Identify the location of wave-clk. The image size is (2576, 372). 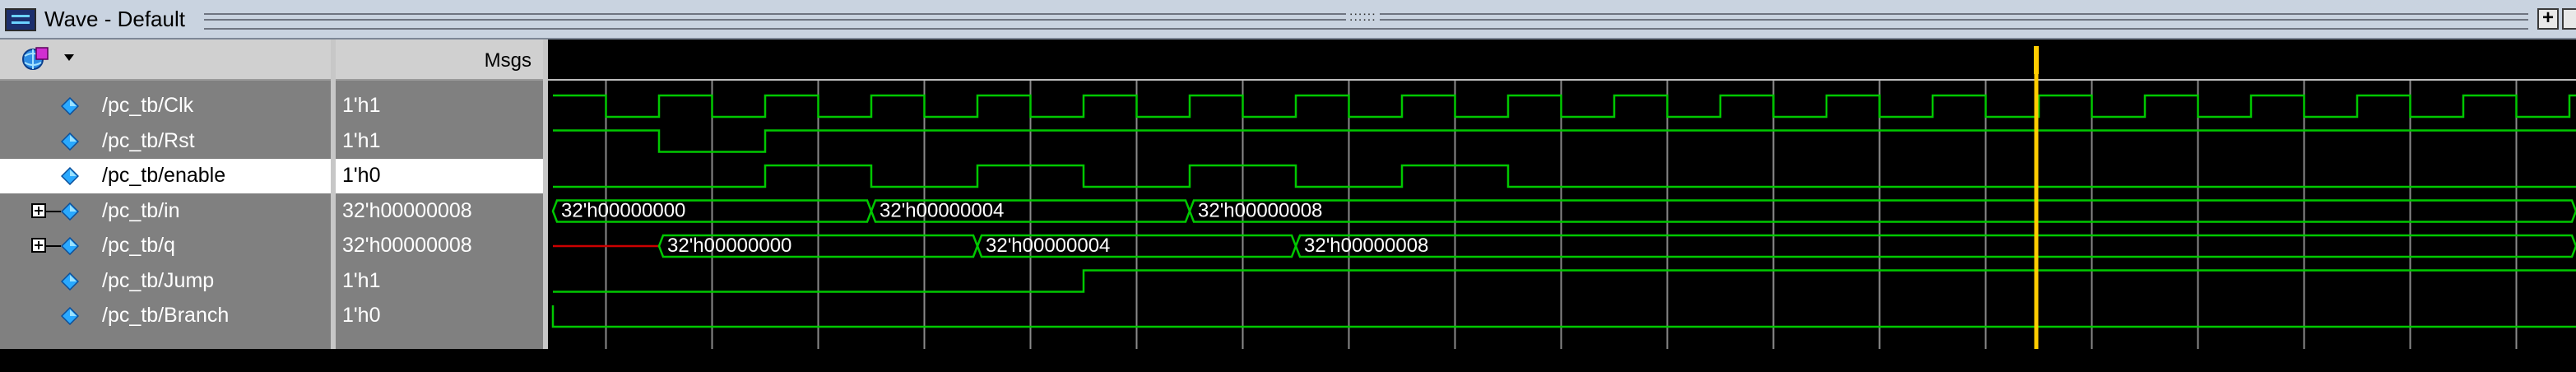
(1564, 106).